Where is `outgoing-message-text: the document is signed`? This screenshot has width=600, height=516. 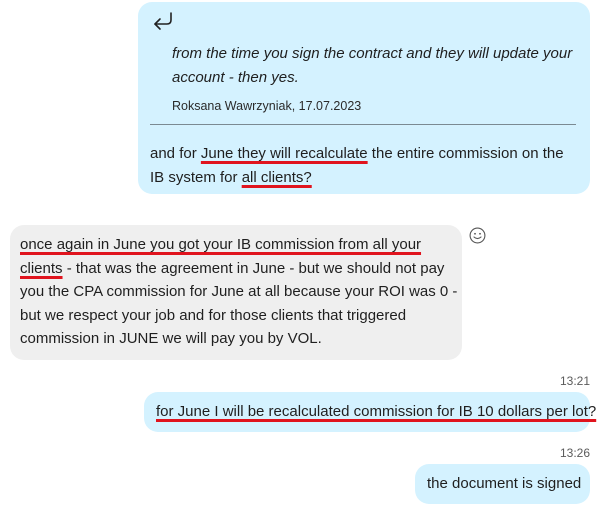
outgoing-message-text: the document is signed is located at coordinates (504, 483).